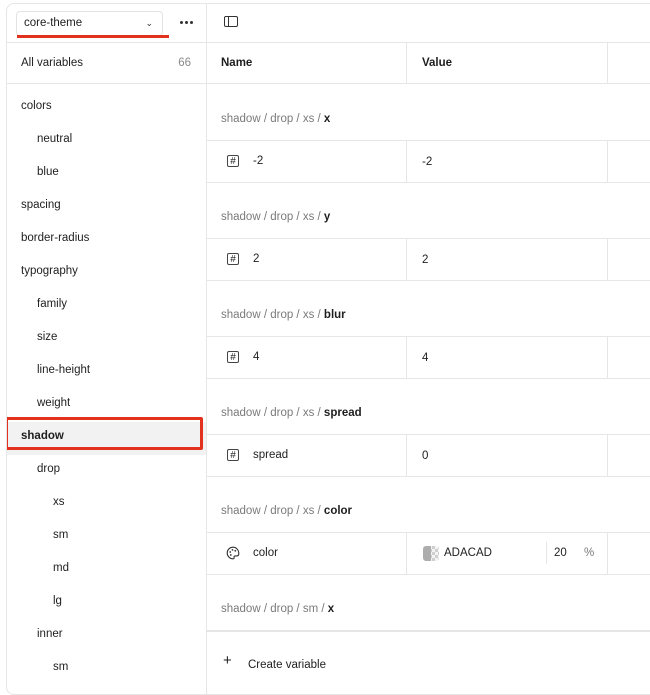 The height and width of the screenshot is (695, 650). What do you see at coordinates (106, 141) in the screenshot?
I see `group-item-neutral: neutral` at bounding box center [106, 141].